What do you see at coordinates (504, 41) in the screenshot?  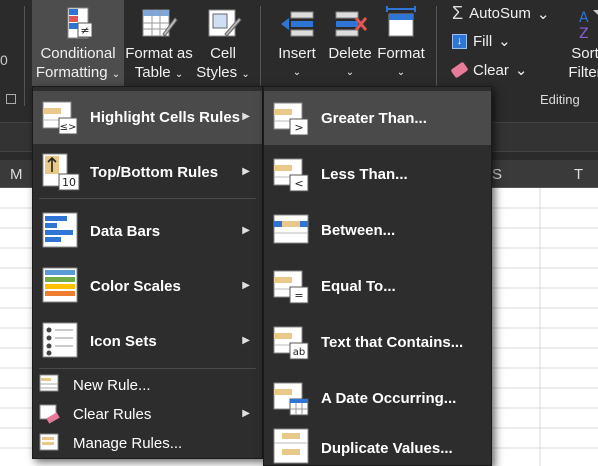 I see `fill-chevron-icon: ⌄` at bounding box center [504, 41].